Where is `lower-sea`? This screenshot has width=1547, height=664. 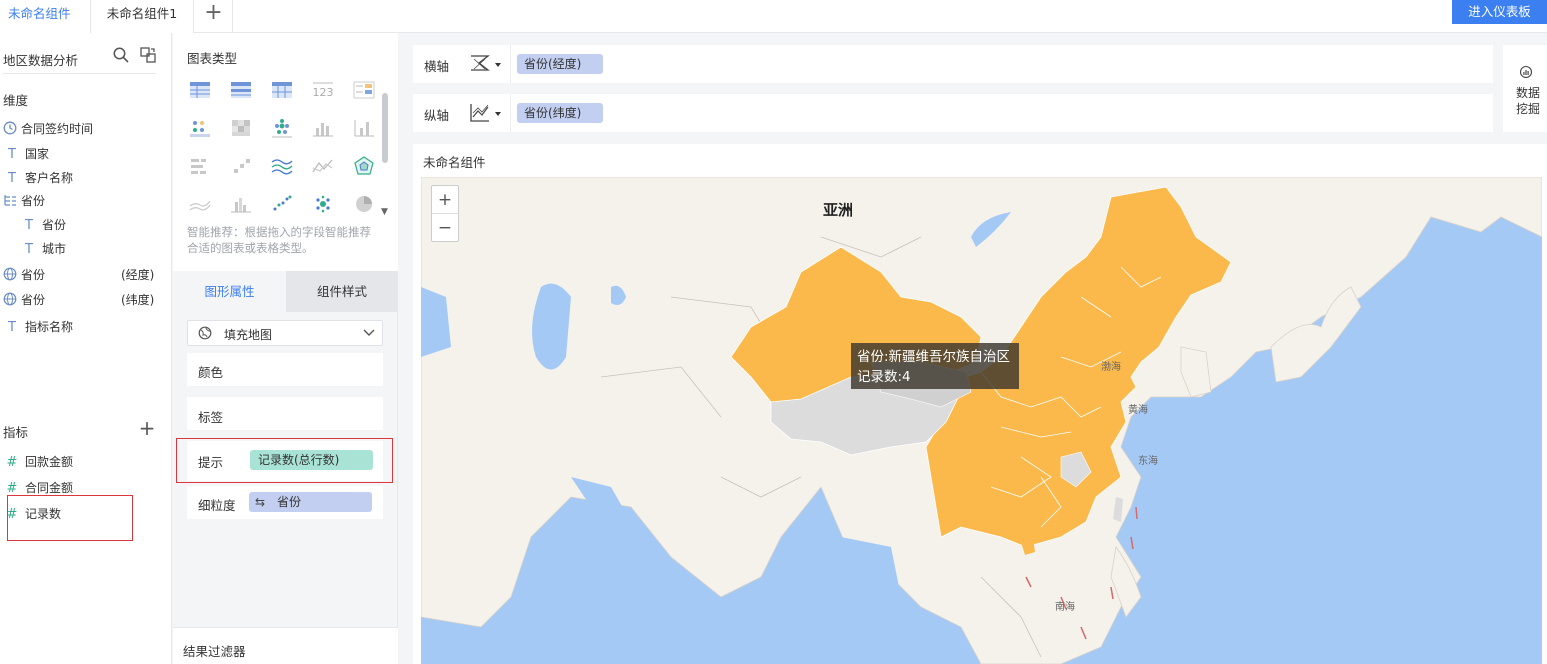 lower-sea is located at coordinates (706, 635).